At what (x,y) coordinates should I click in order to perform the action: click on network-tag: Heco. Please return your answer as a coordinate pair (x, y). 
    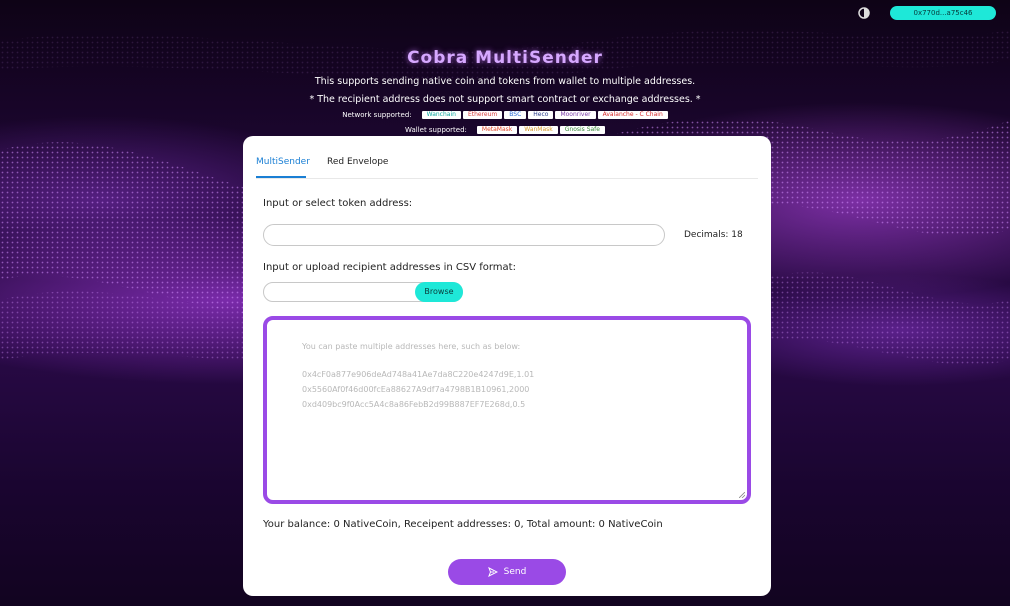
    Looking at the image, I should click on (541, 115).